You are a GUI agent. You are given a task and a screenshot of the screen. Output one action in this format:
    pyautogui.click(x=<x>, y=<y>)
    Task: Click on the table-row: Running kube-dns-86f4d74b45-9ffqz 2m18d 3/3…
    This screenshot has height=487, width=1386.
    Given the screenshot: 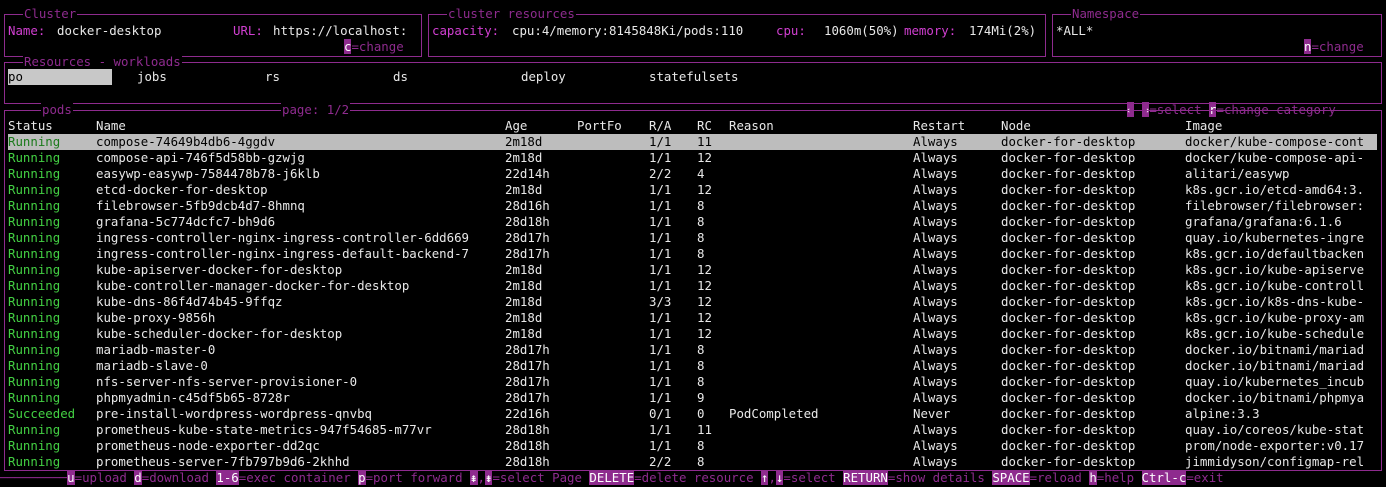 What is the action you would take?
    pyautogui.click(x=692, y=302)
    